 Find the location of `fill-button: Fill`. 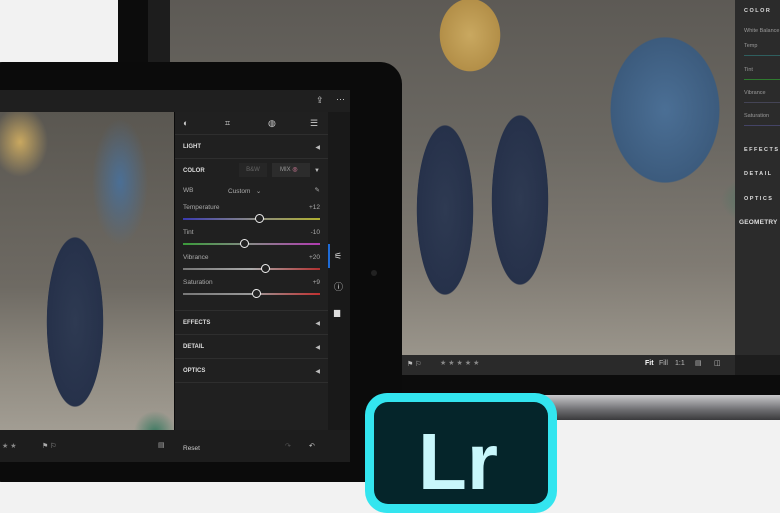

fill-button: Fill is located at coordinates (663, 363).